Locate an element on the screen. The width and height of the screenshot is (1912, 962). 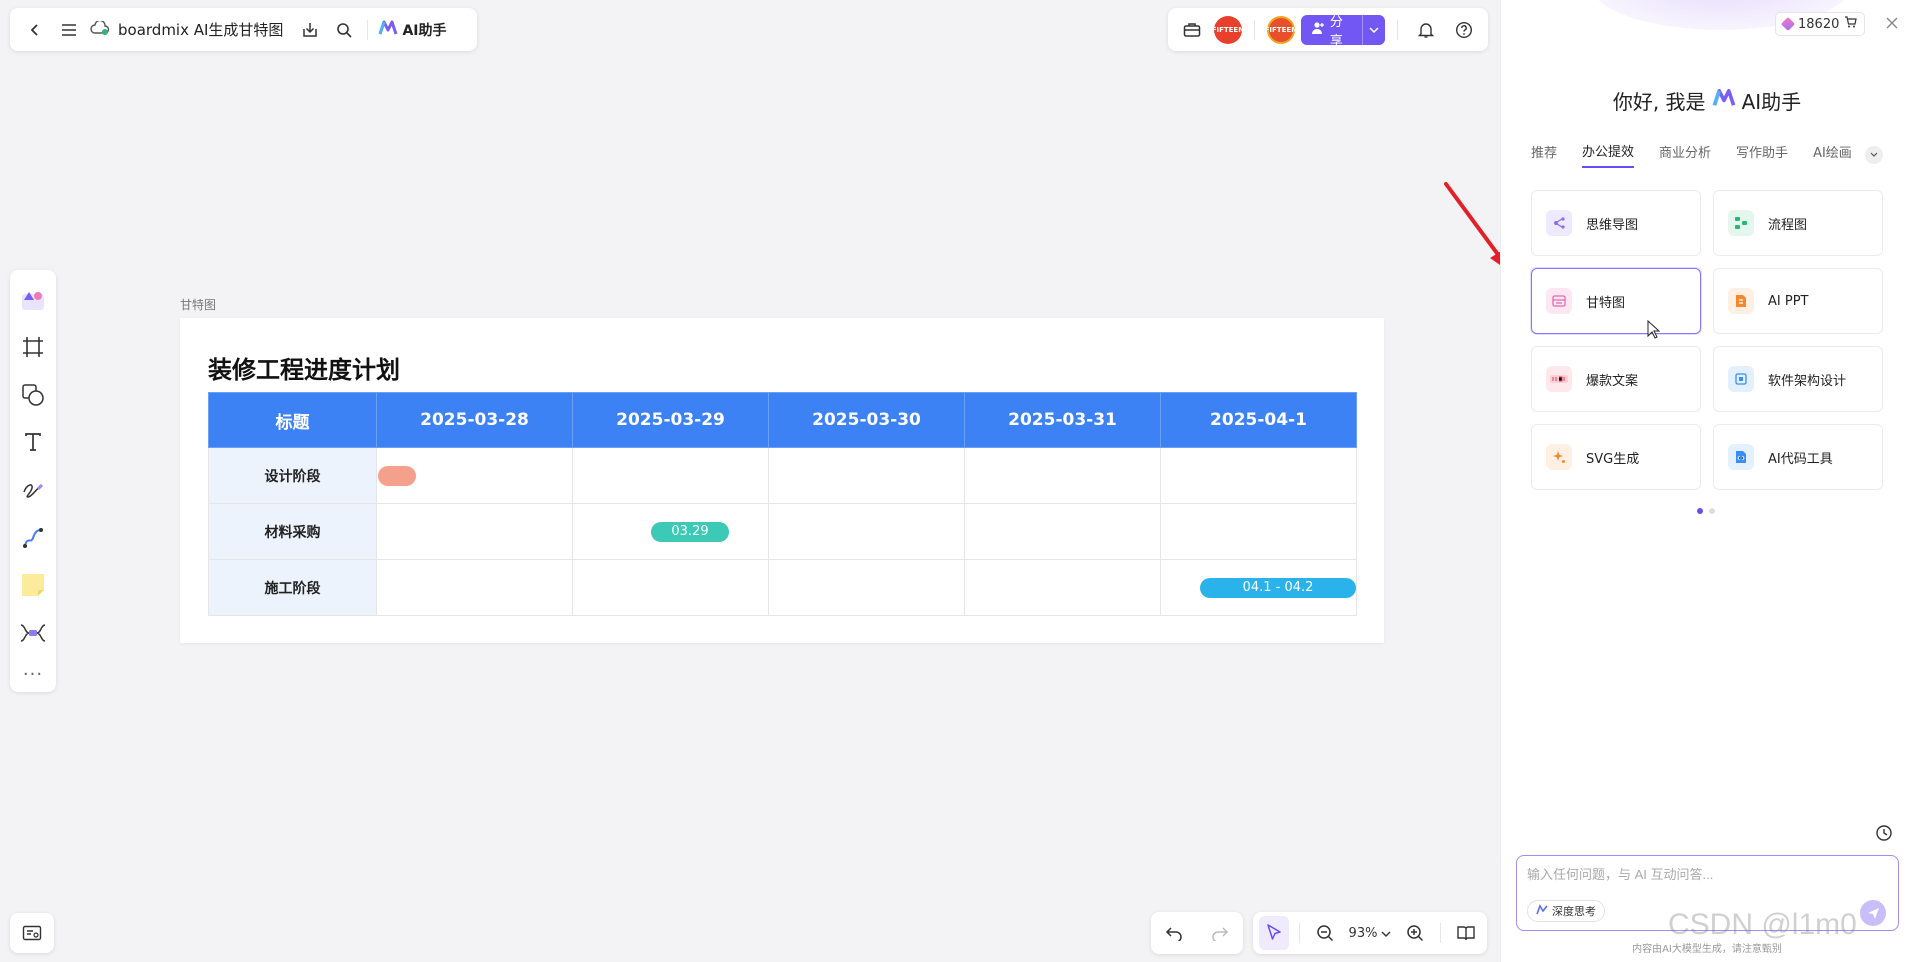
header-cell: 2025-03-29 is located at coordinates (670, 420).